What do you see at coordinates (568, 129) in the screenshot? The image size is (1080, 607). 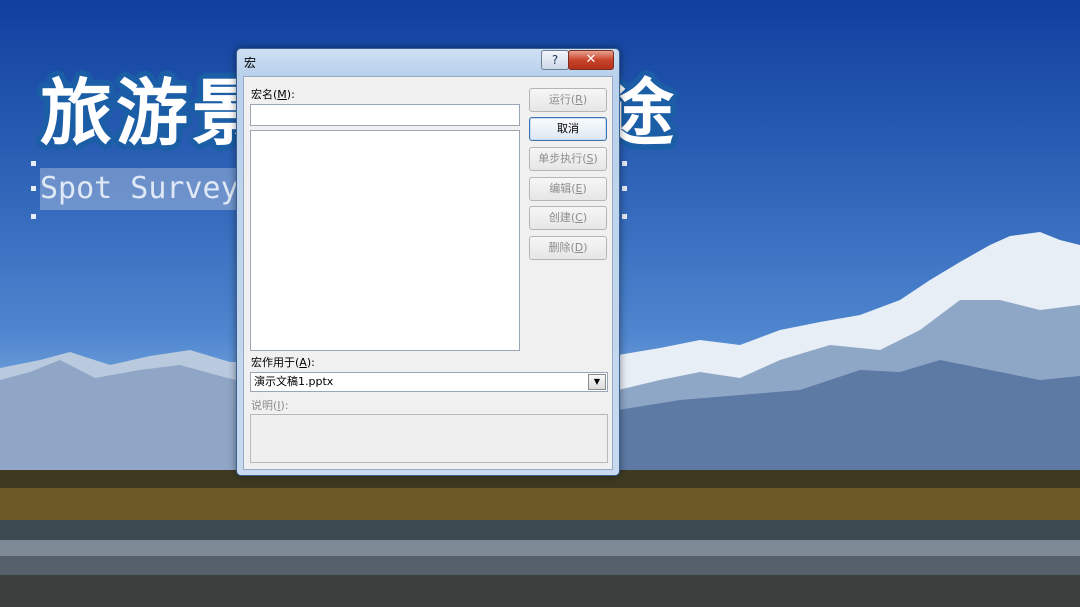 I see `cancel-button: 取消` at bounding box center [568, 129].